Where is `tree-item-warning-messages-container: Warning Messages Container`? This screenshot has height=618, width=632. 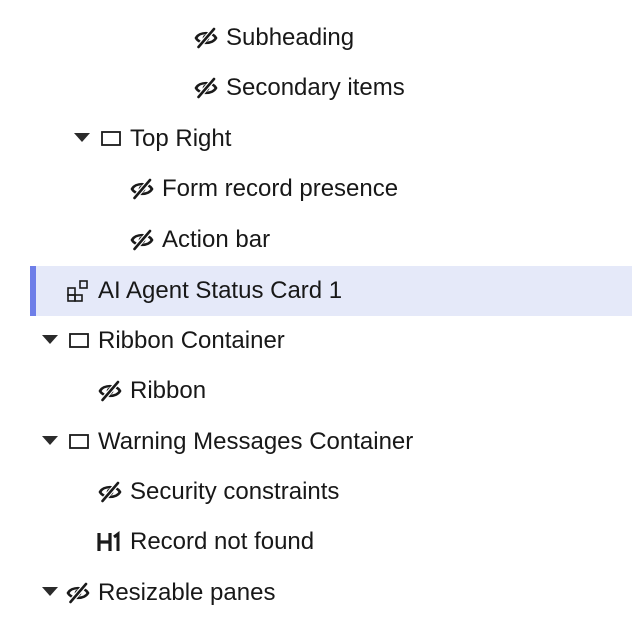
tree-item-warning-messages-container: Warning Messages Container is located at coordinates (316, 442).